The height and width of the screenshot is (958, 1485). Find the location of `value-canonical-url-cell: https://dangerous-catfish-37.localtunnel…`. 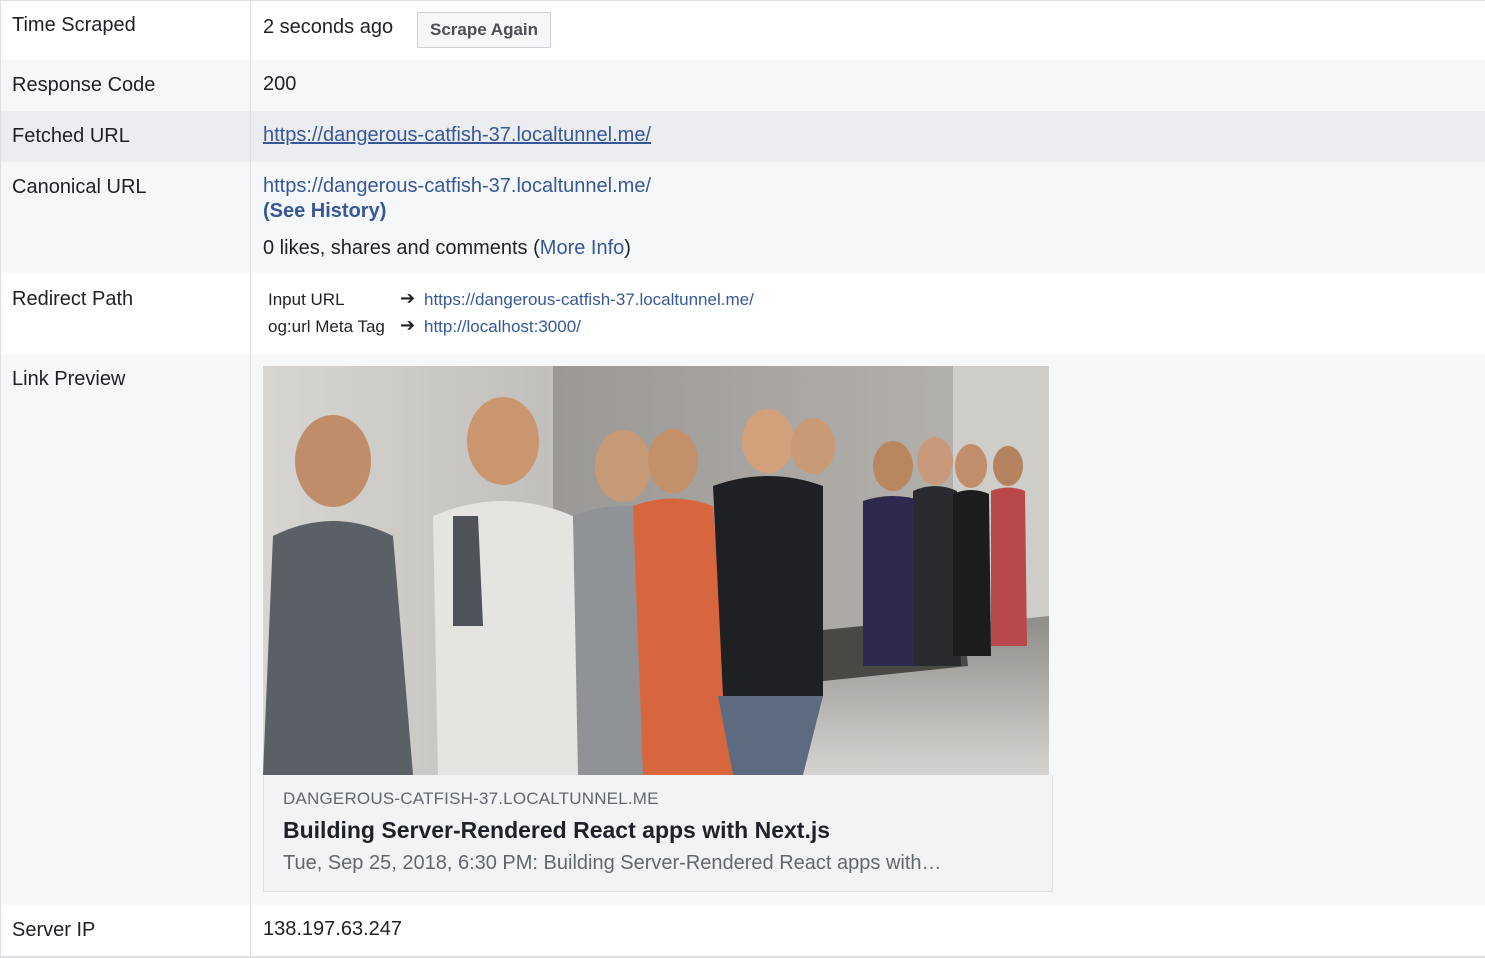

value-canonical-url-cell: https://dangerous-catfish-37.localtunnel… is located at coordinates (867, 217).